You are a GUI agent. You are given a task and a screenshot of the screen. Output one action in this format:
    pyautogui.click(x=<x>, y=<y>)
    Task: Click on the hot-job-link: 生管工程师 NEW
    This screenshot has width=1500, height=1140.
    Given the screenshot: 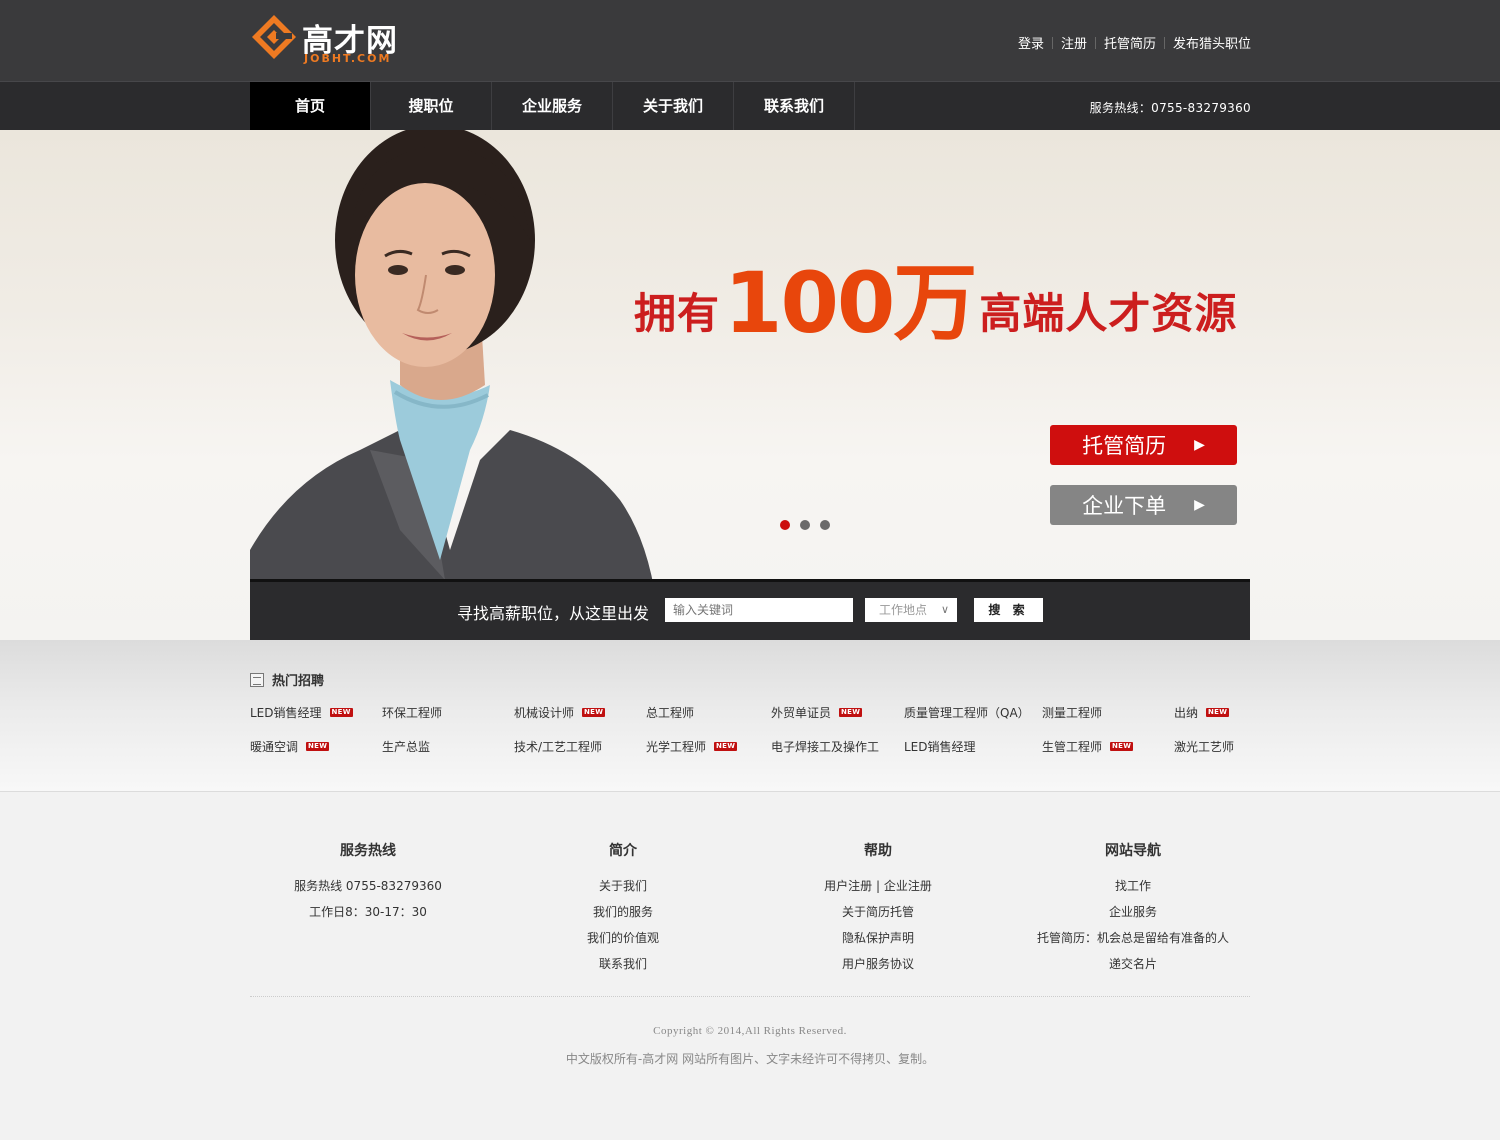 What is the action you would take?
    pyautogui.click(x=1088, y=746)
    